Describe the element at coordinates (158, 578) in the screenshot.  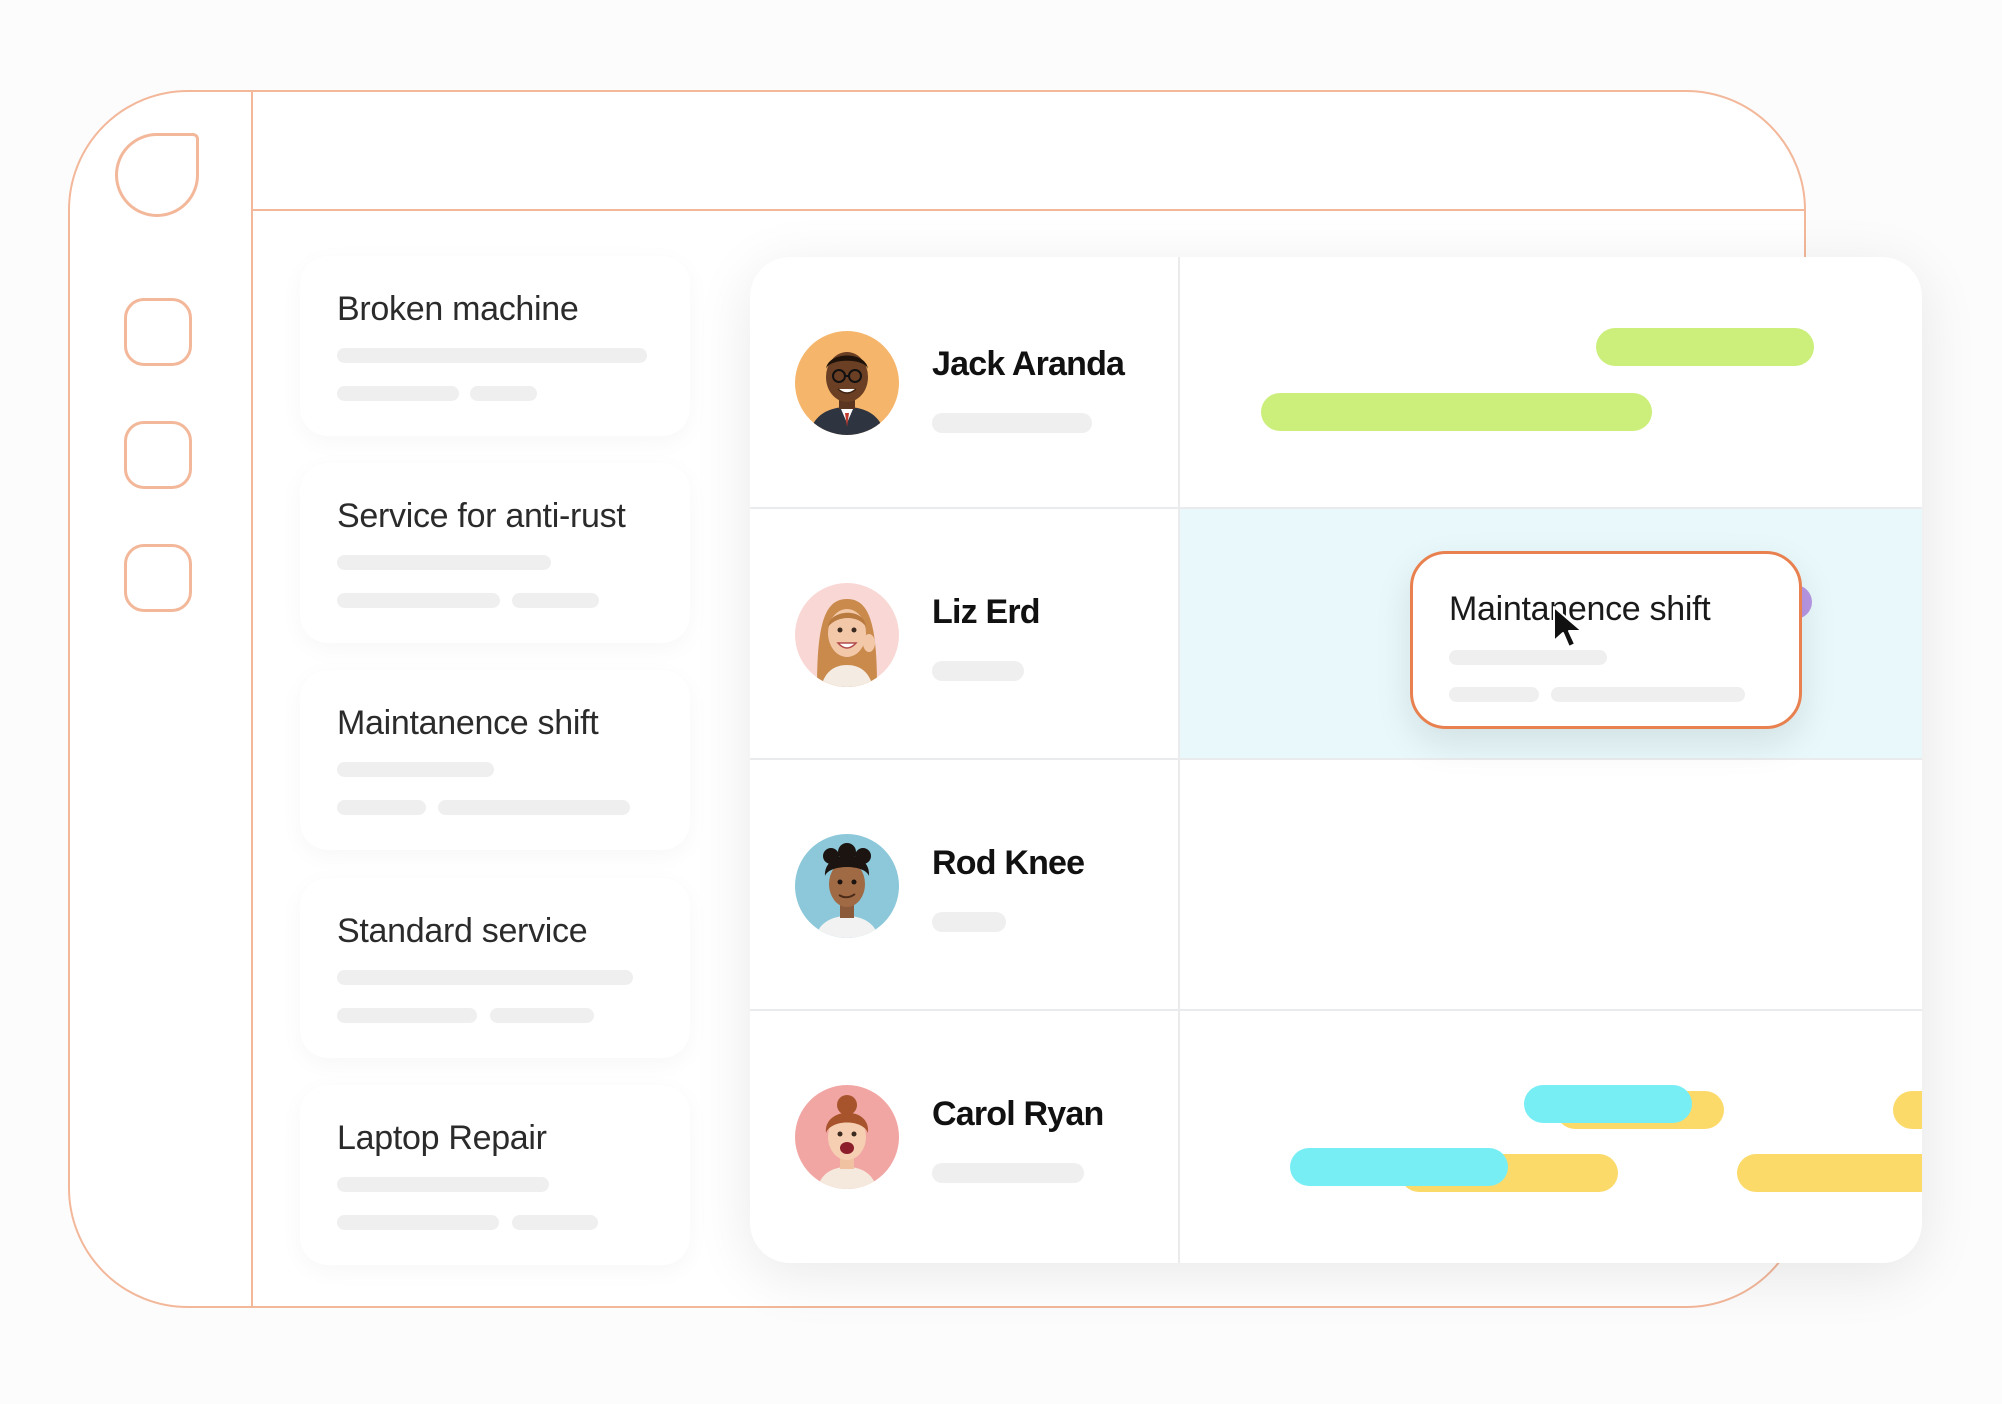
I see `nav-item-3-icon` at that location.